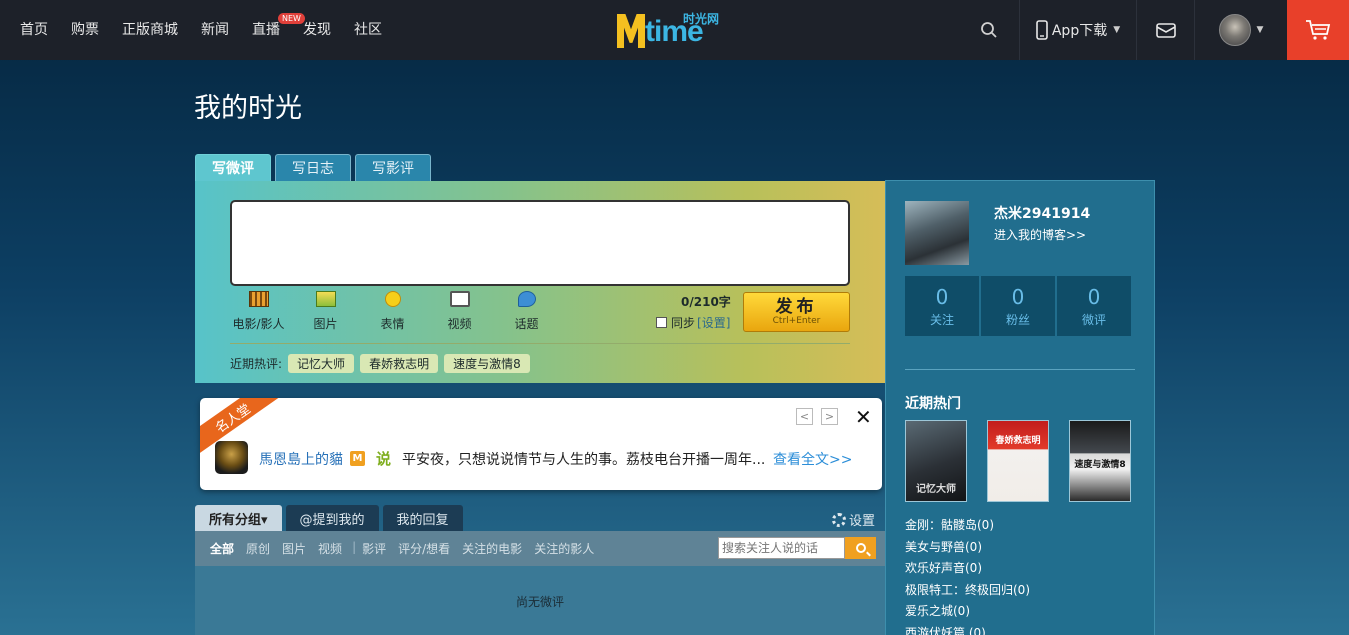  Describe the element at coordinates (1094, 306) in the screenshot. I see `stat-microreviews: 0 微评` at that location.